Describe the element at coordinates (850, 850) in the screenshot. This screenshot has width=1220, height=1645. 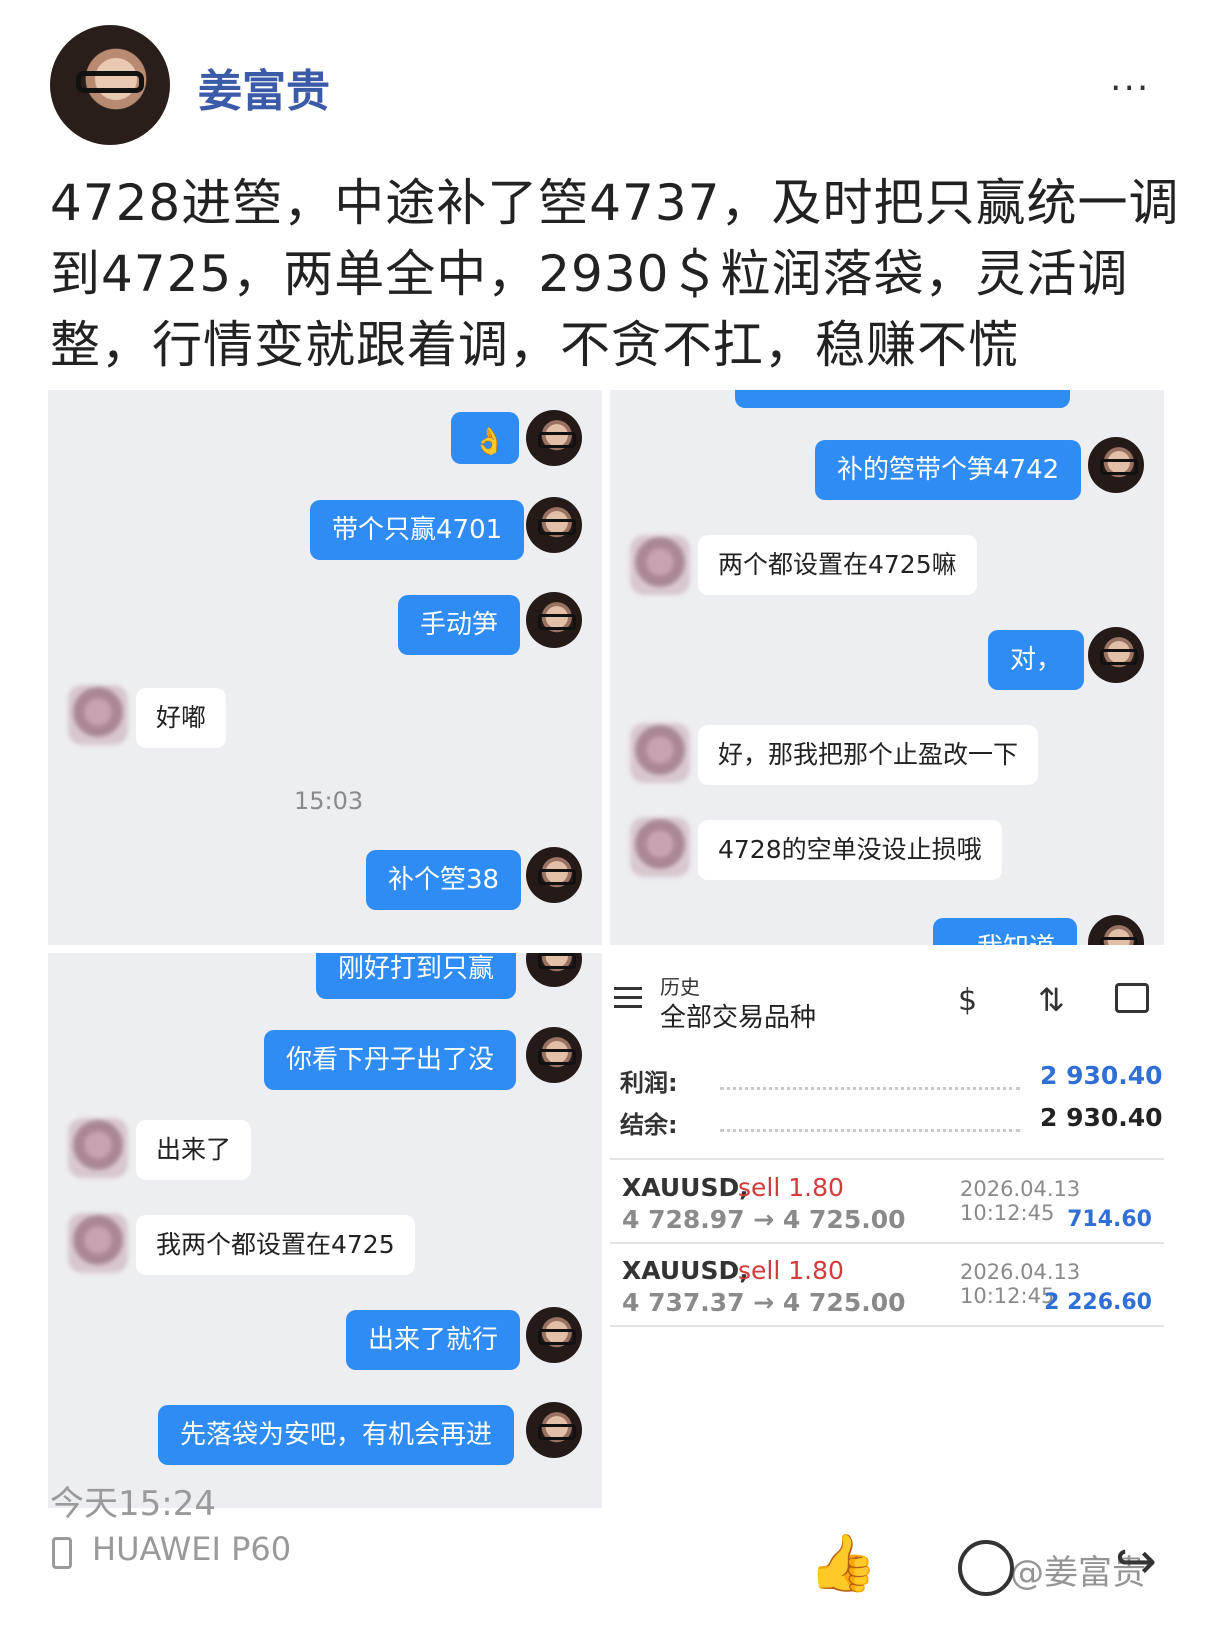
I see `chat-bubble-in: 4728的空单没设止损哦` at that location.